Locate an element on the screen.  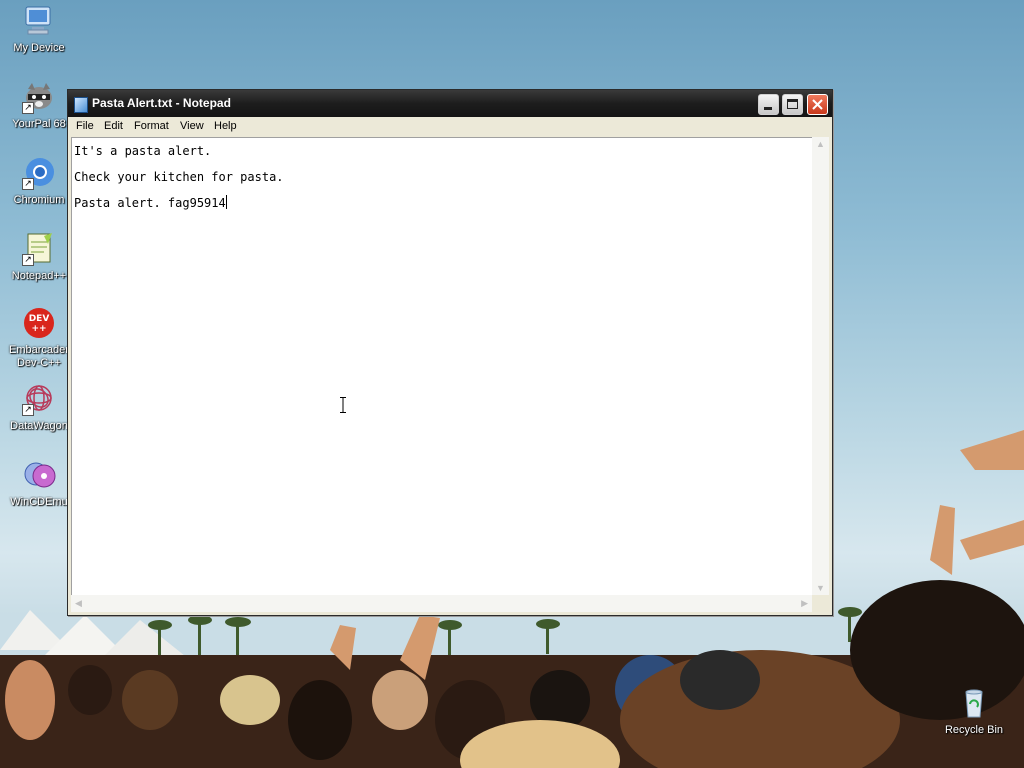
scroll-left-icon: ◀ is located at coordinates (78, 603).